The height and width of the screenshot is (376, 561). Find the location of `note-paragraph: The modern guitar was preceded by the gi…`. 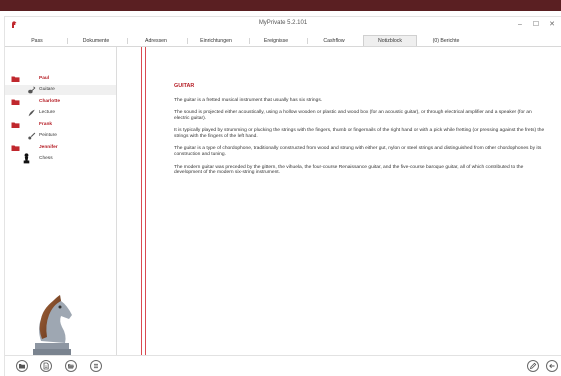

note-paragraph: The modern guitar was preceded by the gi… is located at coordinates (349, 170).